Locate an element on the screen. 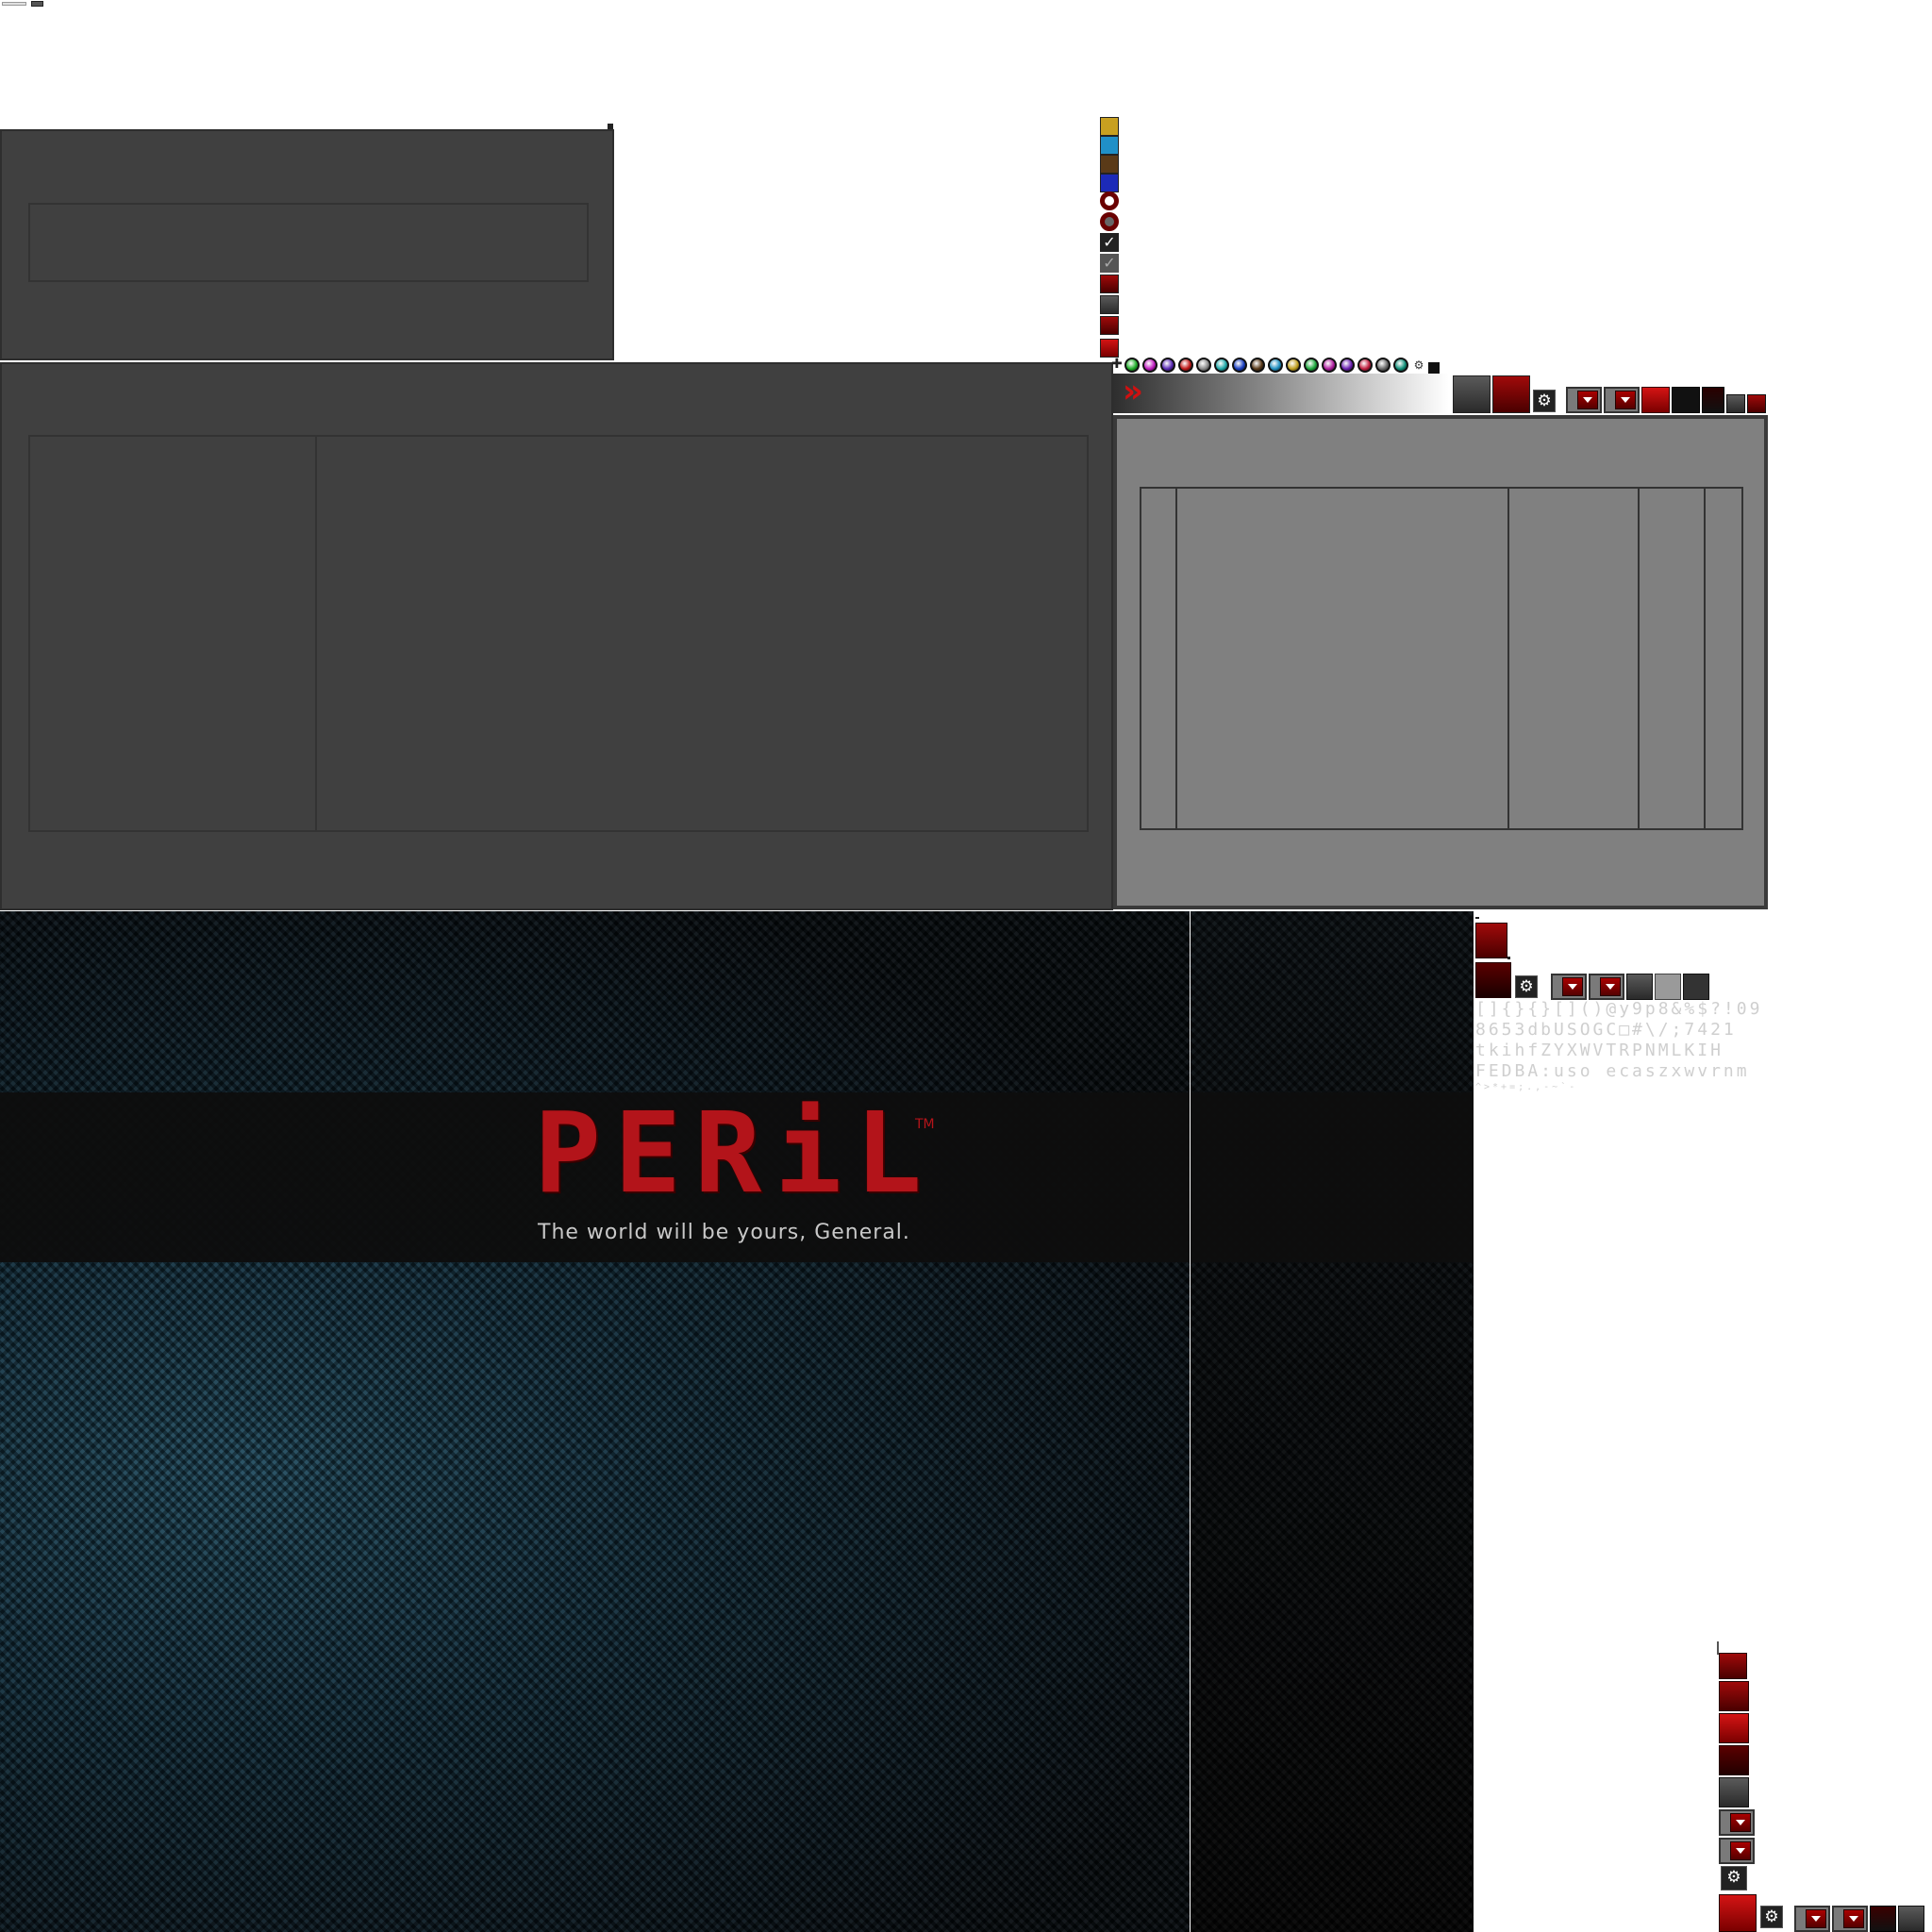  dropdown-d is located at coordinates (1606, 987).